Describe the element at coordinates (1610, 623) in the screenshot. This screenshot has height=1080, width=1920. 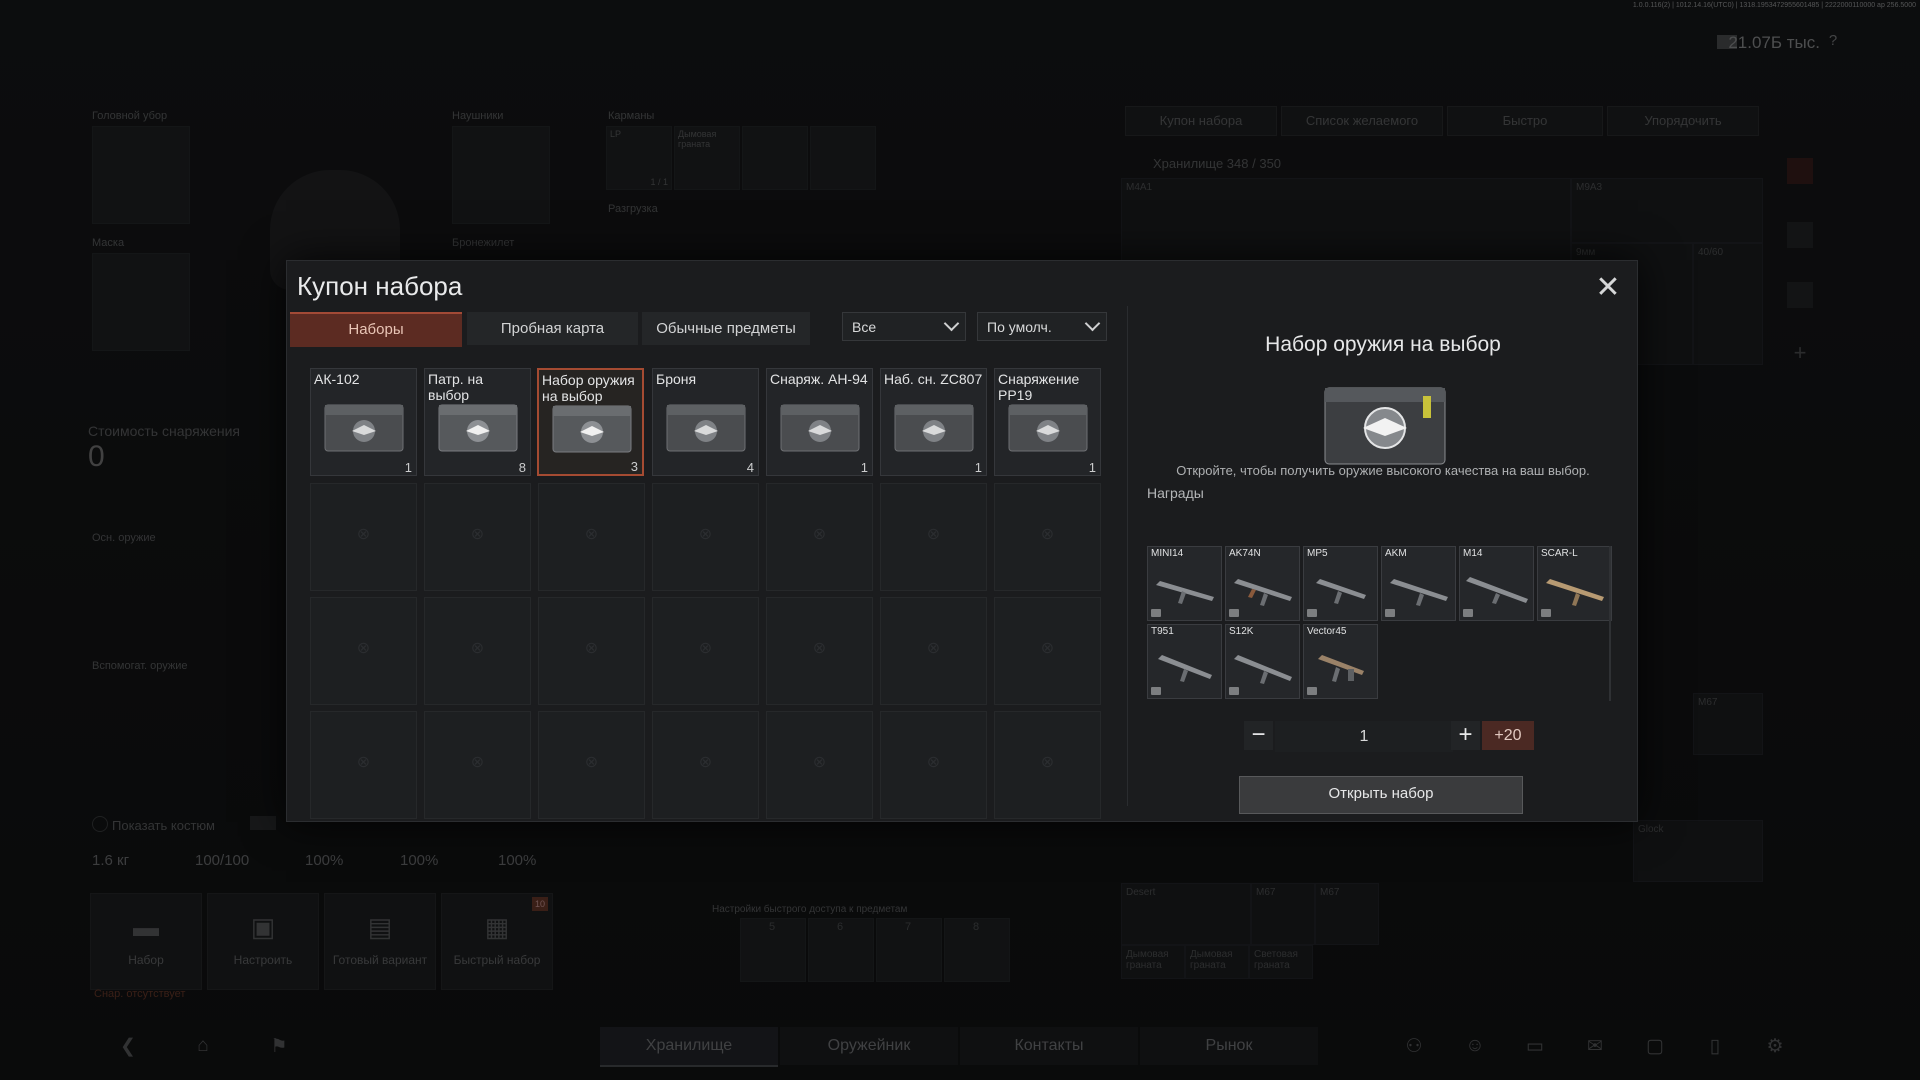
I see `rewards-scrollbar` at that location.